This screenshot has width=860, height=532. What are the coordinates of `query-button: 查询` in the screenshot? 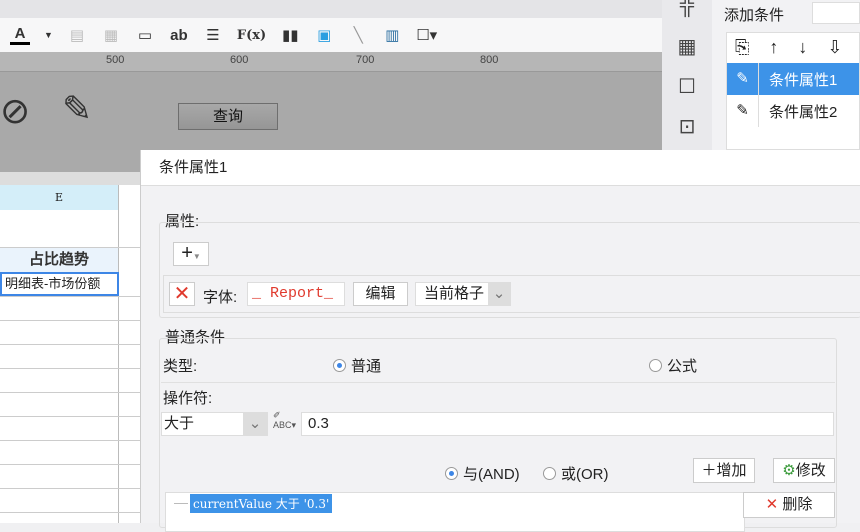 It's located at (228, 116).